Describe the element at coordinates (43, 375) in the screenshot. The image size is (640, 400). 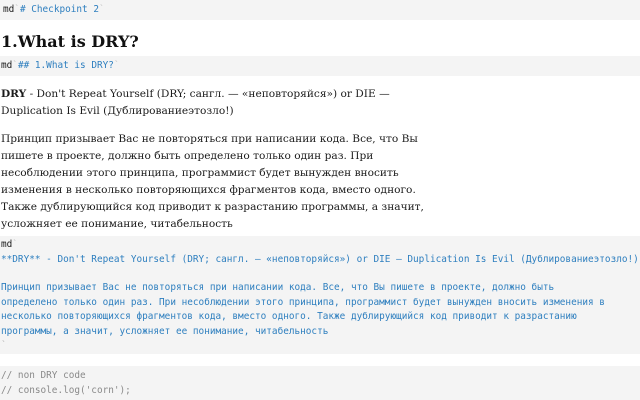
I see `code-comment-line: // non DRY code` at that location.